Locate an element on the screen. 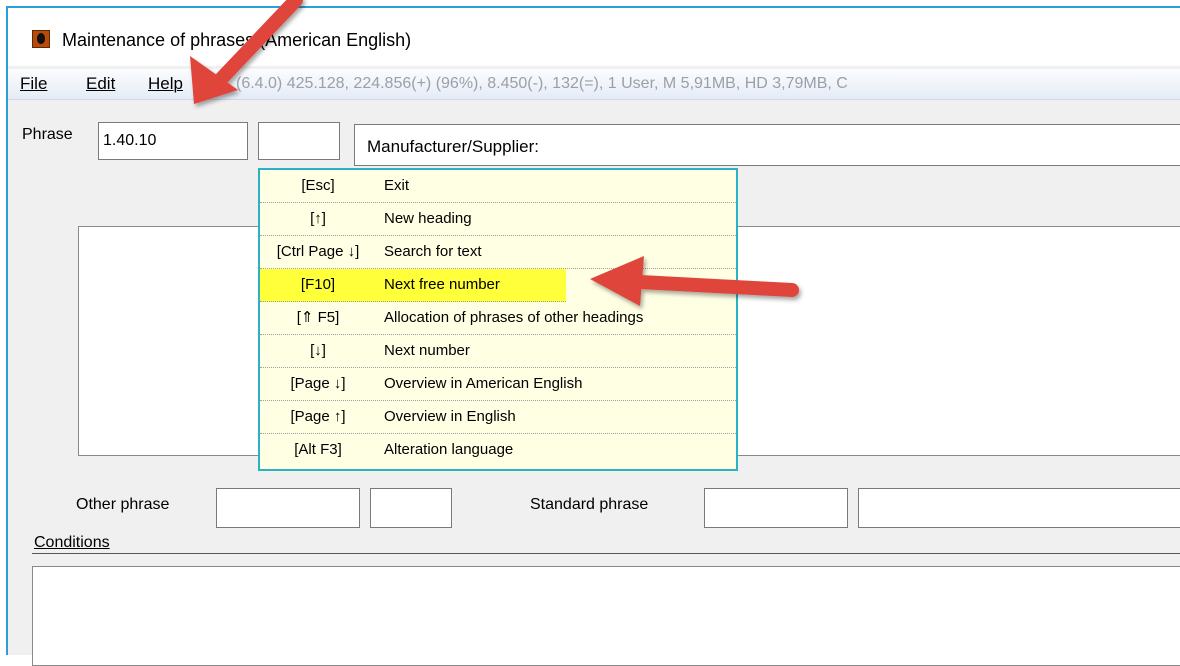 The height and width of the screenshot is (666, 1180). popup-item-key: [Page ↓] is located at coordinates (318, 383).